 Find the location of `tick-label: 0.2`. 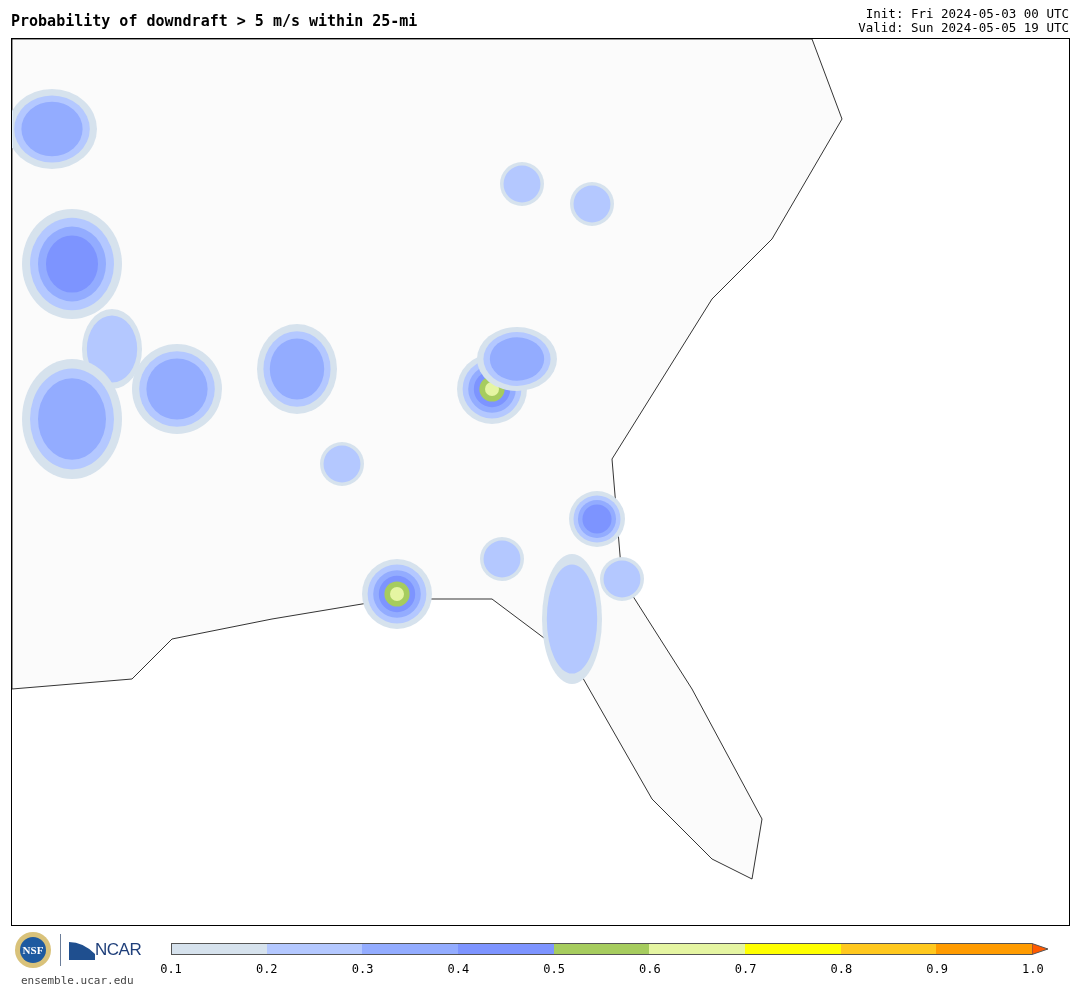

tick-label: 0.2 is located at coordinates (266, 969).